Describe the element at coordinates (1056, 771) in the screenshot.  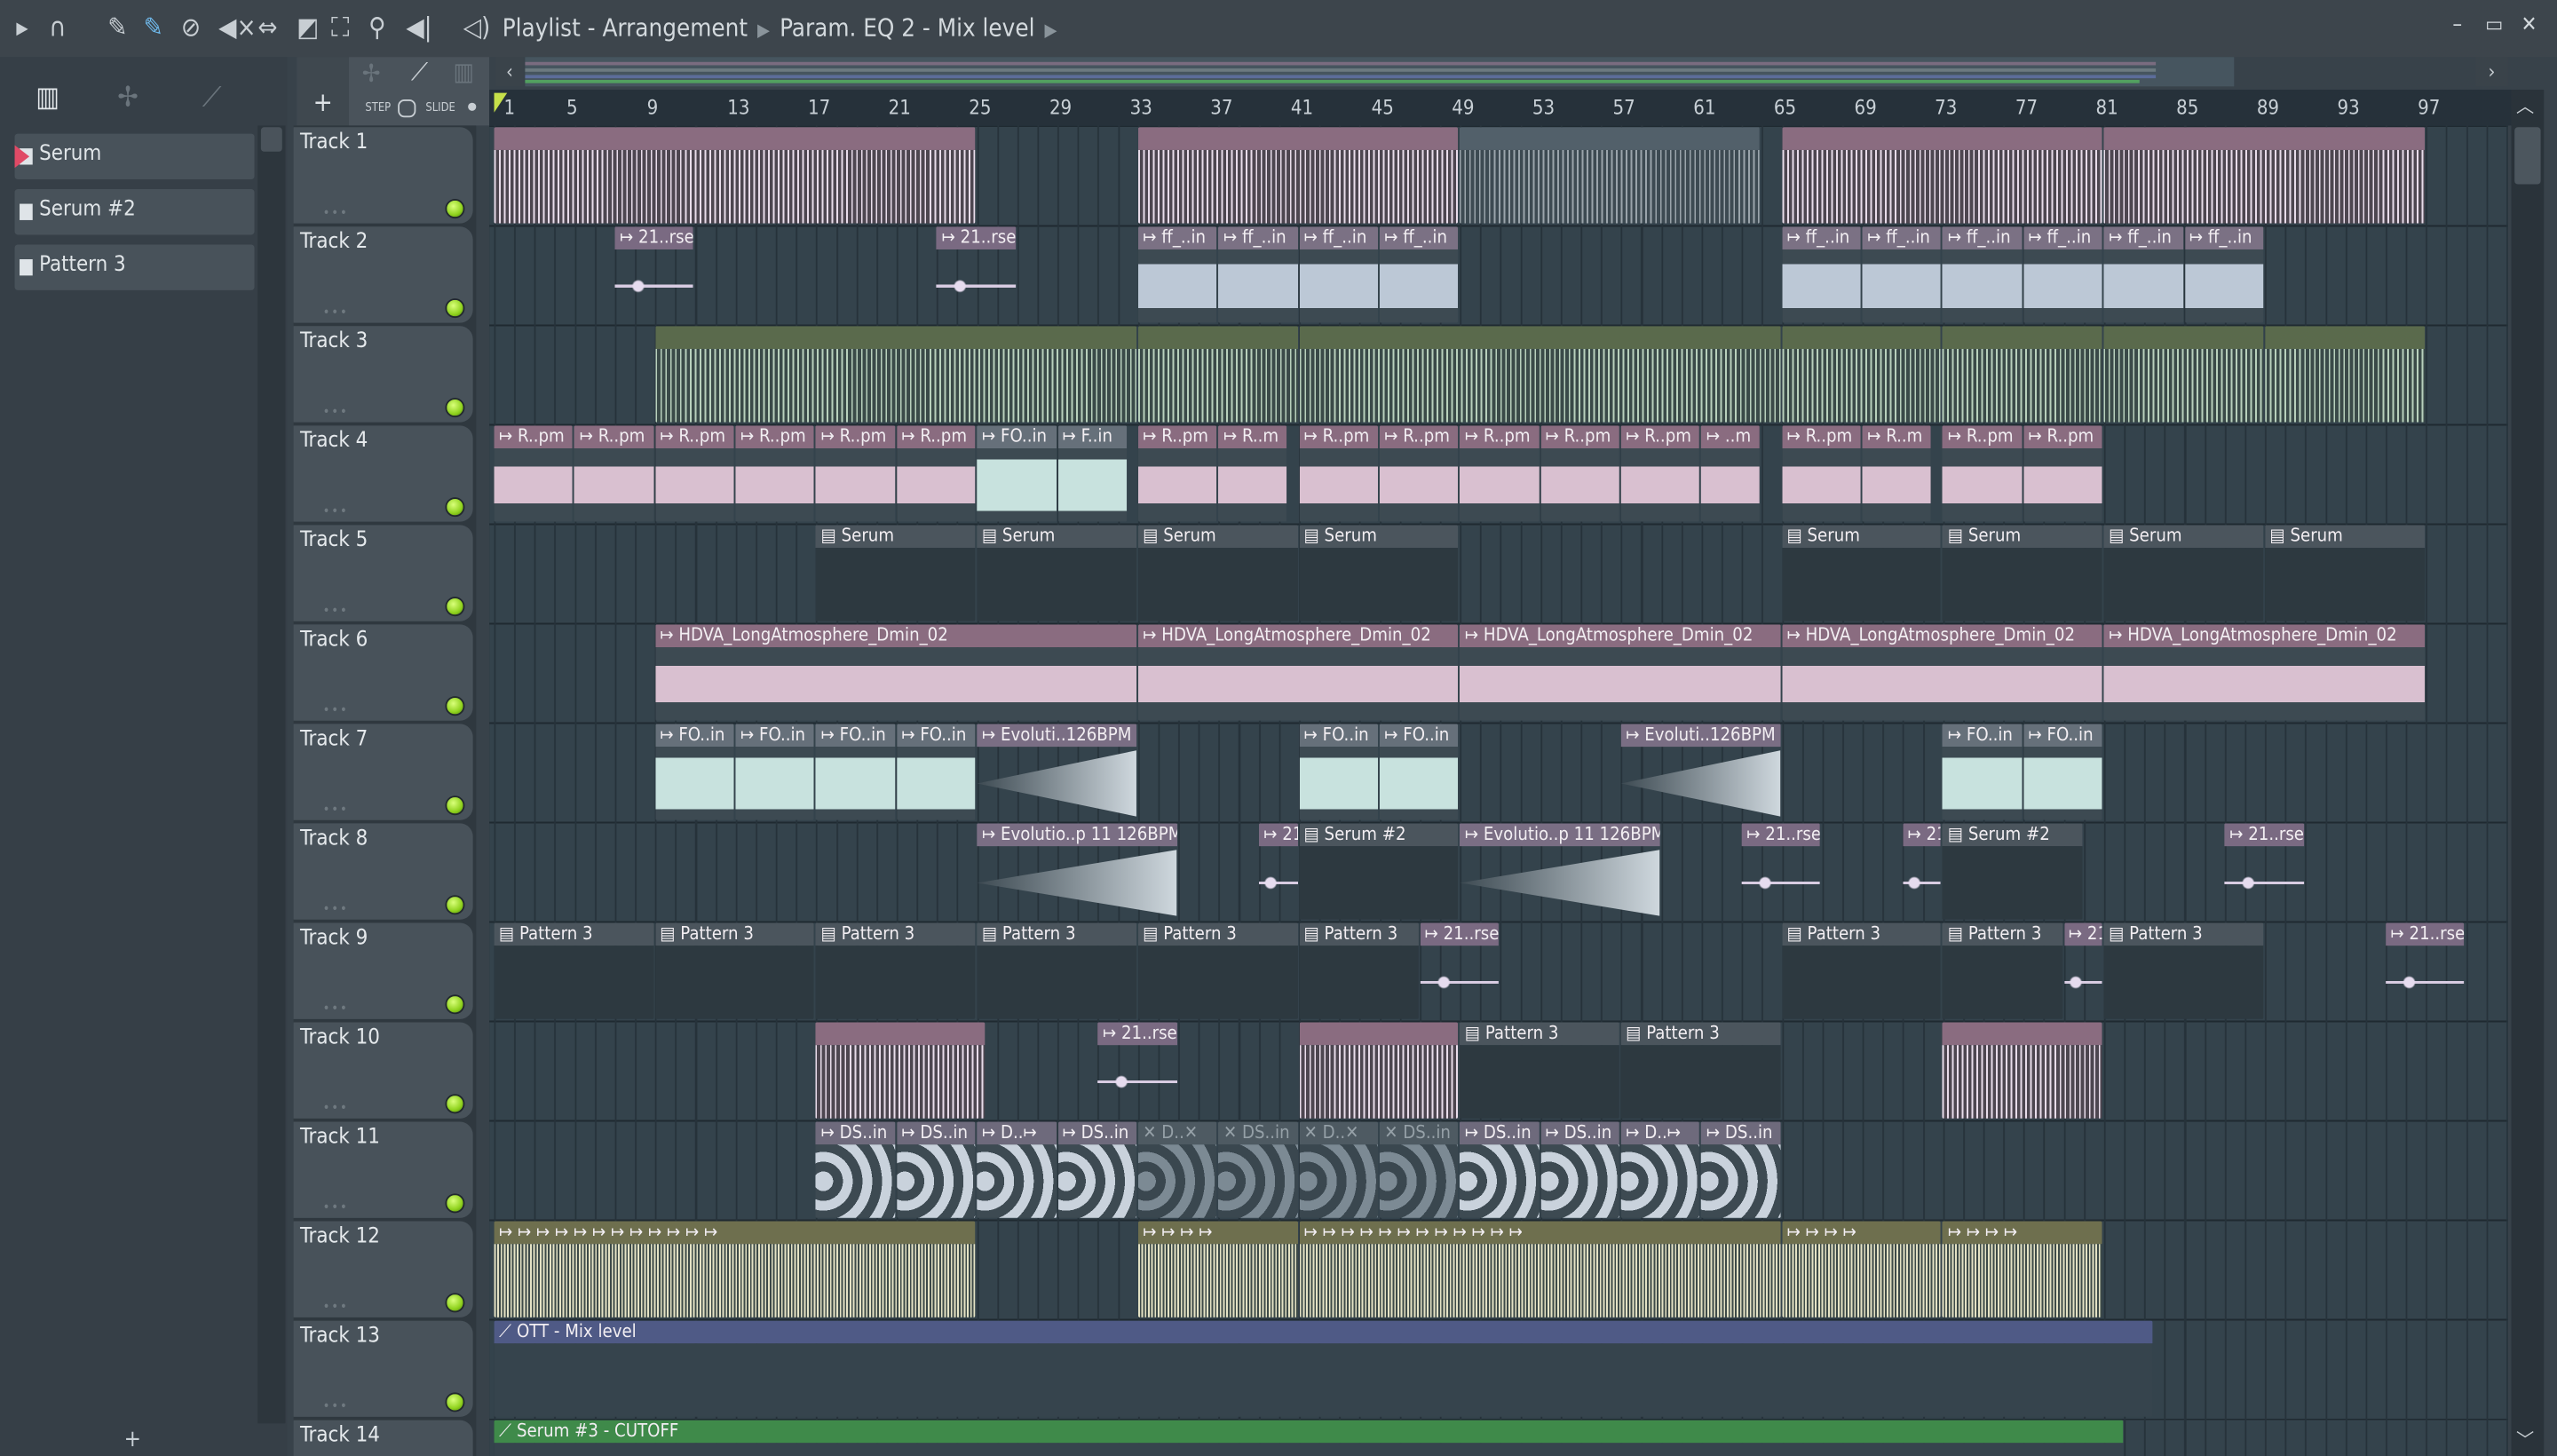
I see `audio-clip: ↦ Evoluti..126BPM` at that location.